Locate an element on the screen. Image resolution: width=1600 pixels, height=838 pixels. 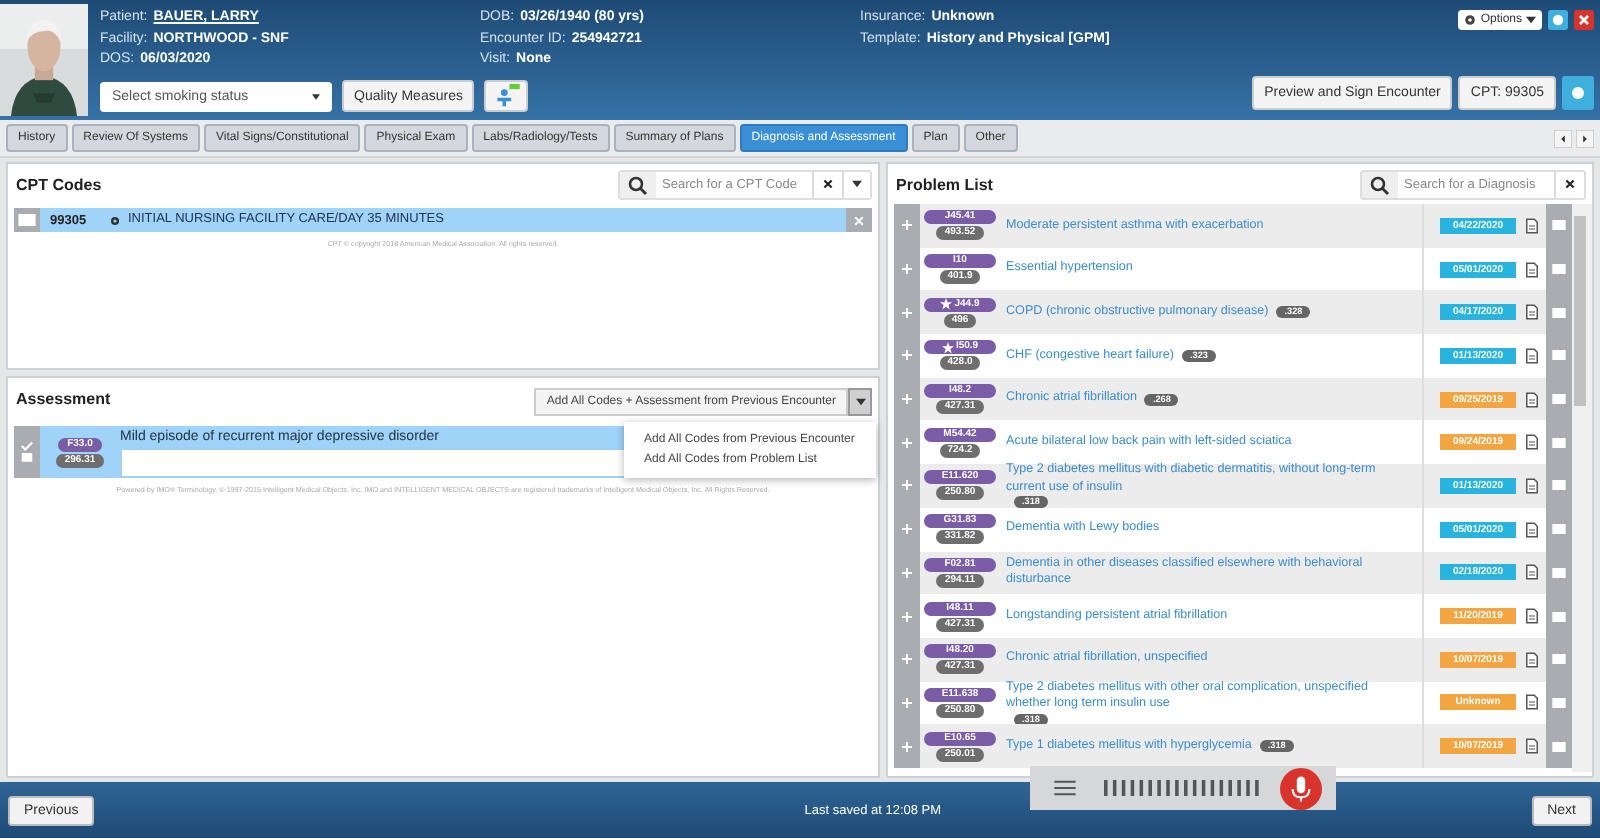
panel-title: Assessment is located at coordinates (63, 398).